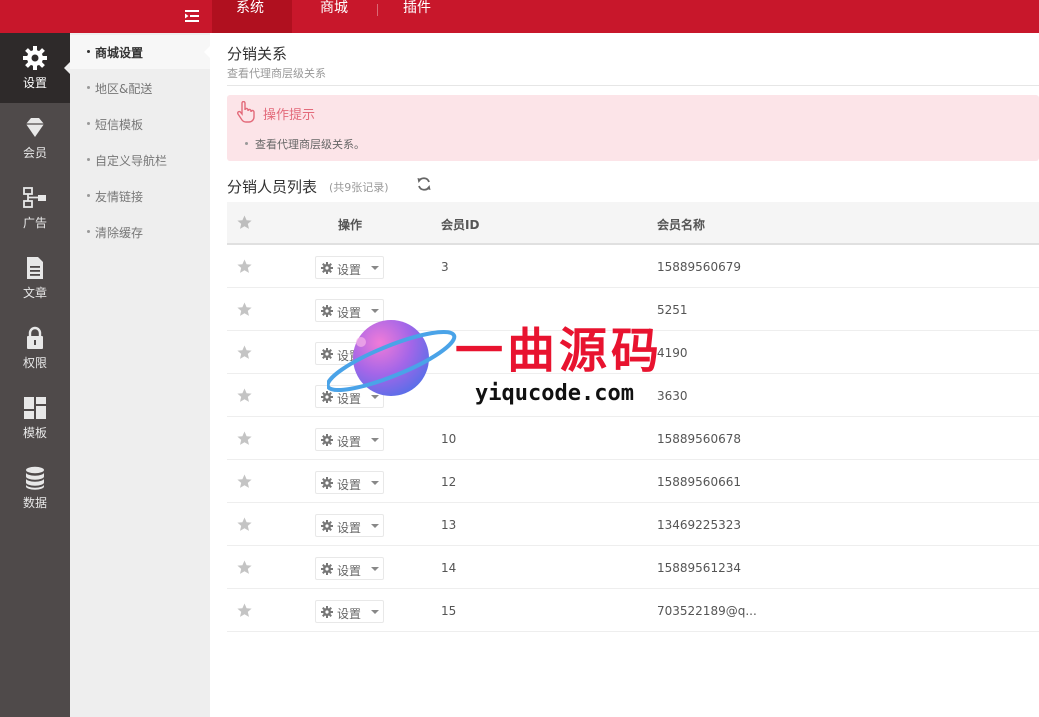  Describe the element at coordinates (131, 161) in the screenshot. I see `subnav-item-label: 自定义导航栏` at that location.